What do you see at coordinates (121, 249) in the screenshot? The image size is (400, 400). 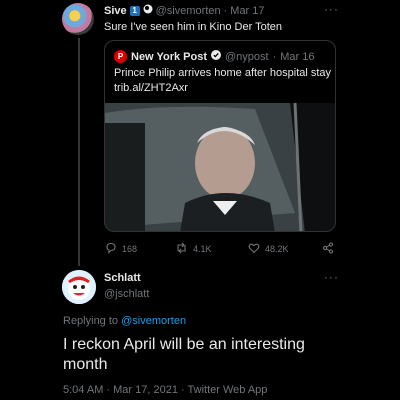 I see `reply-action: 168` at bounding box center [121, 249].